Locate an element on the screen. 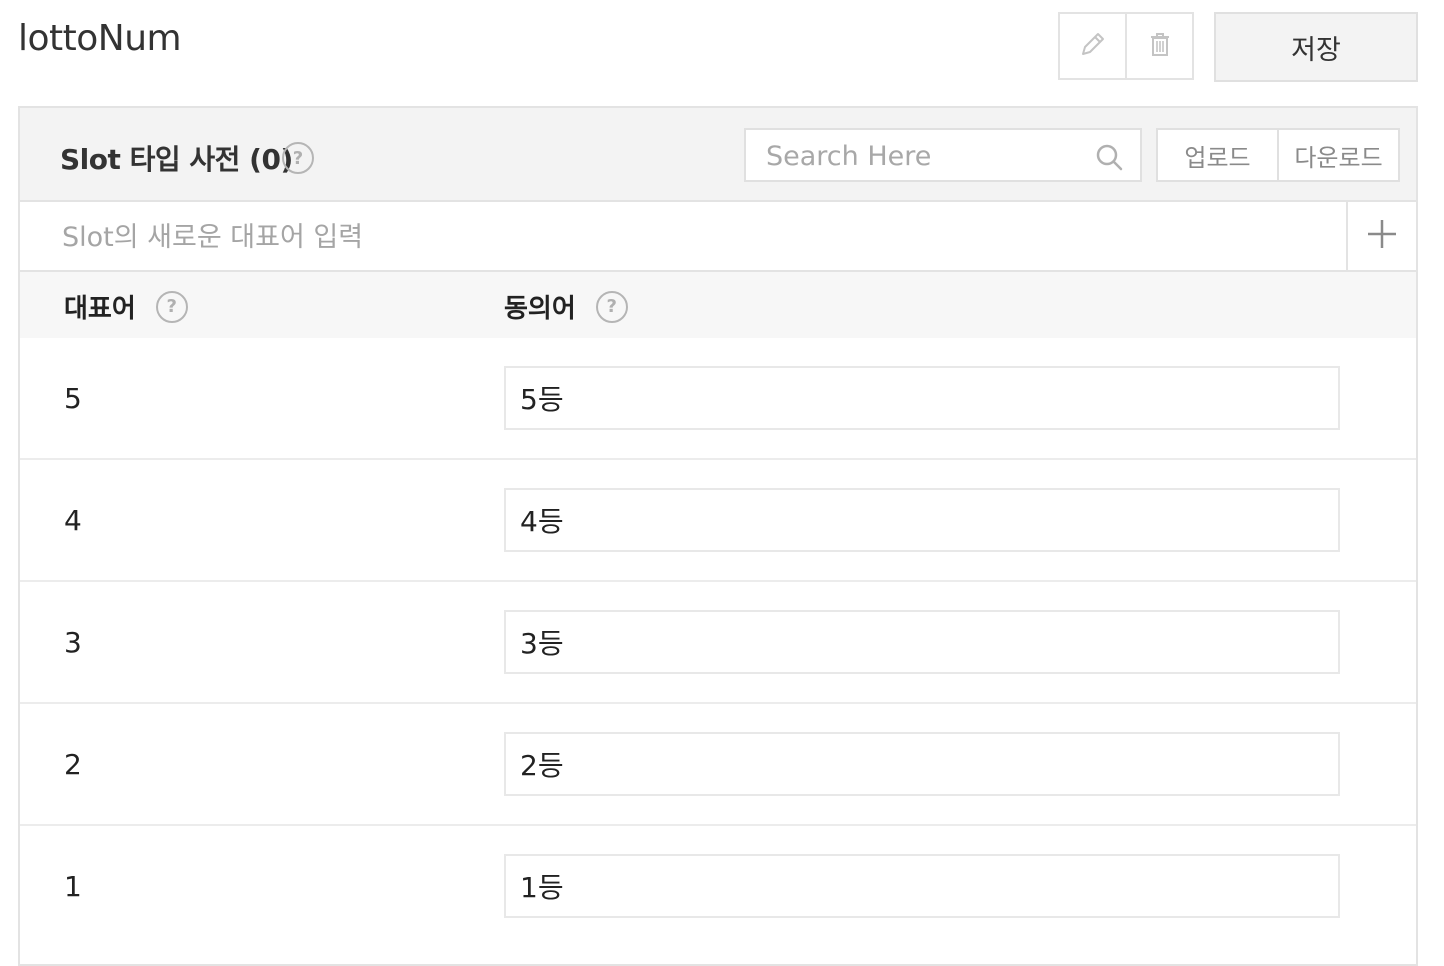 Image resolution: width=1444 pixels, height=966 pixels. toolbar-icon-group is located at coordinates (1126, 46).